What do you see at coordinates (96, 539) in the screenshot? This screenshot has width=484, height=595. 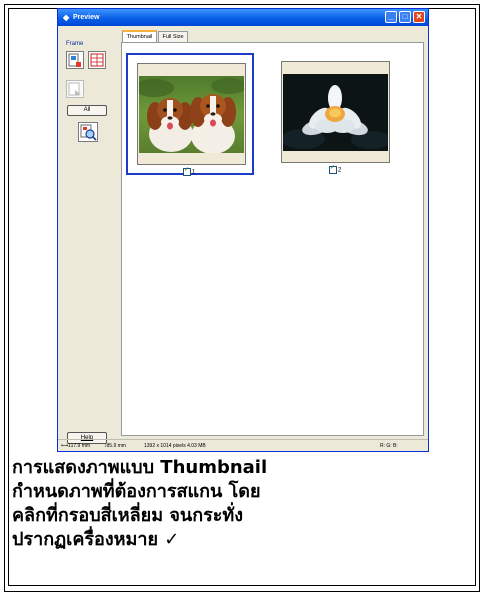 I see `caption-line-4: ปรากฏเครื่องหมาย ✓` at bounding box center [96, 539].